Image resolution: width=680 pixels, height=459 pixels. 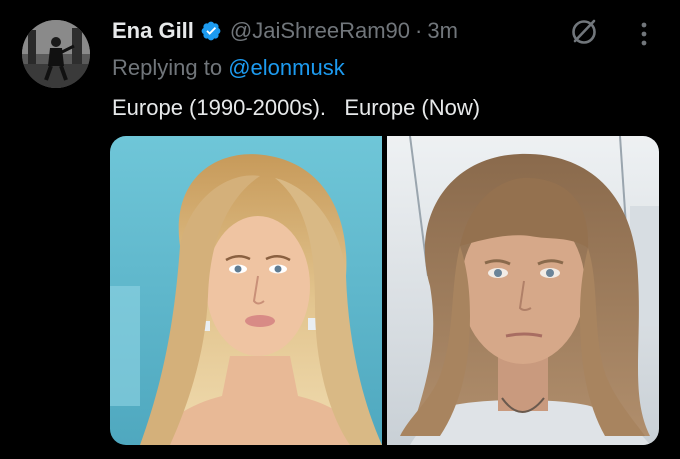 What do you see at coordinates (320, 31) in the screenshot?
I see `user-handle: @JaiShreeRam90` at bounding box center [320, 31].